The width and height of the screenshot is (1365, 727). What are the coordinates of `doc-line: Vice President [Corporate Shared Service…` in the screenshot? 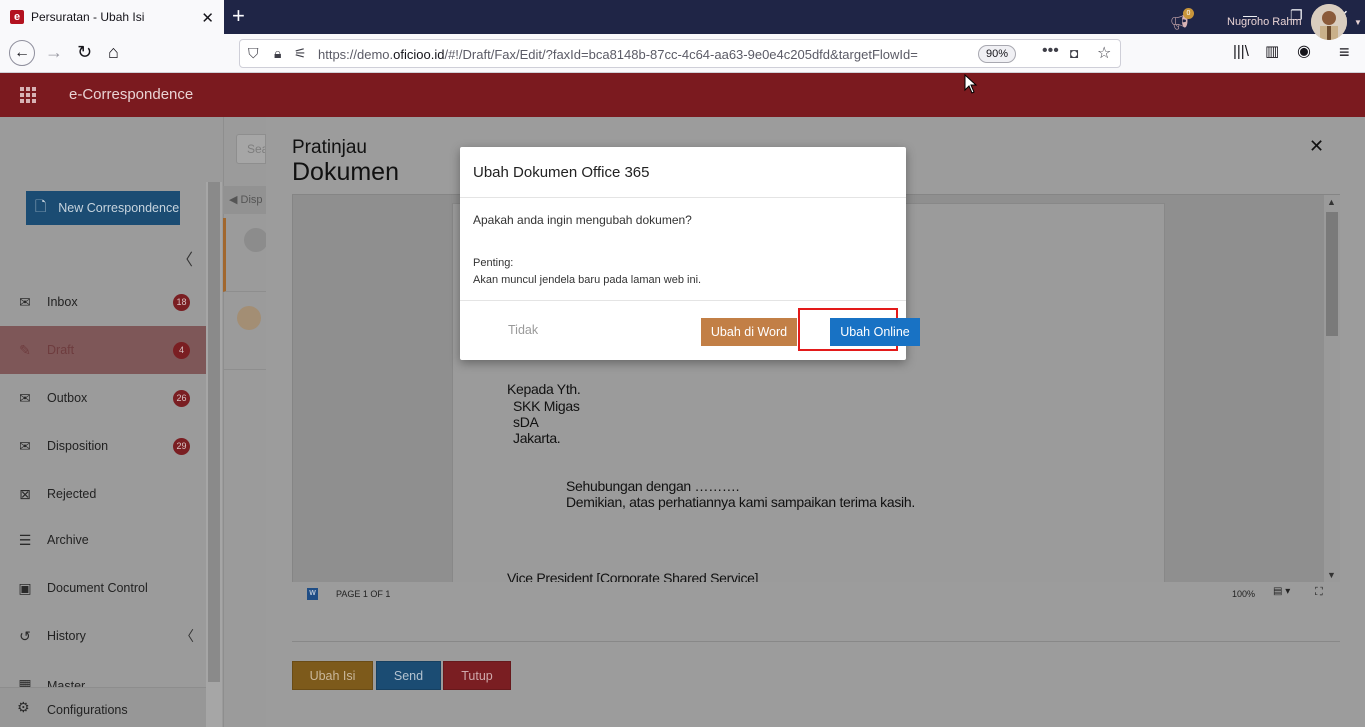 It's located at (633, 576).